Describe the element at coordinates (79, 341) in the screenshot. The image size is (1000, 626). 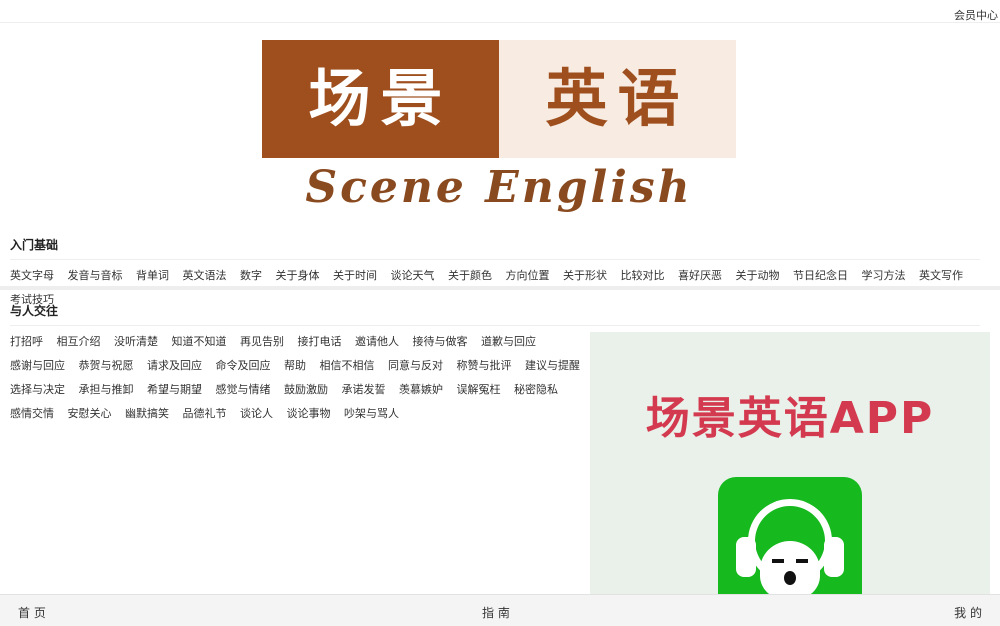
I see `social-link: 相互介绍` at that location.